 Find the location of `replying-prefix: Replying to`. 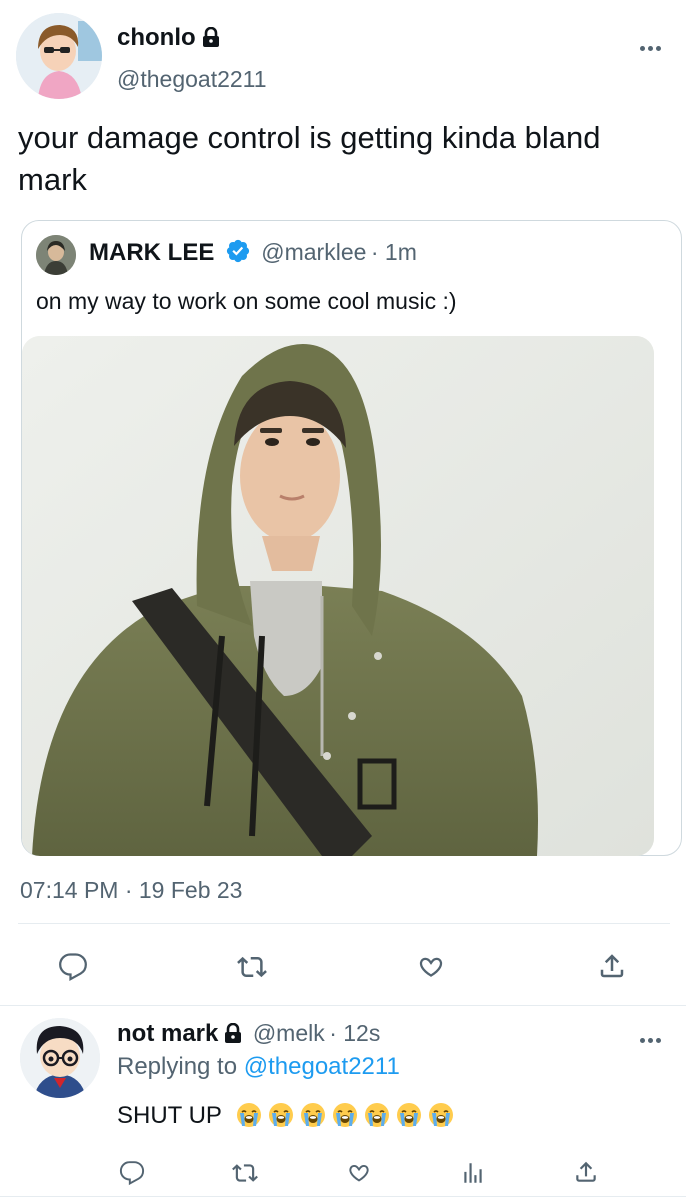

replying-prefix: Replying to is located at coordinates (177, 1066).